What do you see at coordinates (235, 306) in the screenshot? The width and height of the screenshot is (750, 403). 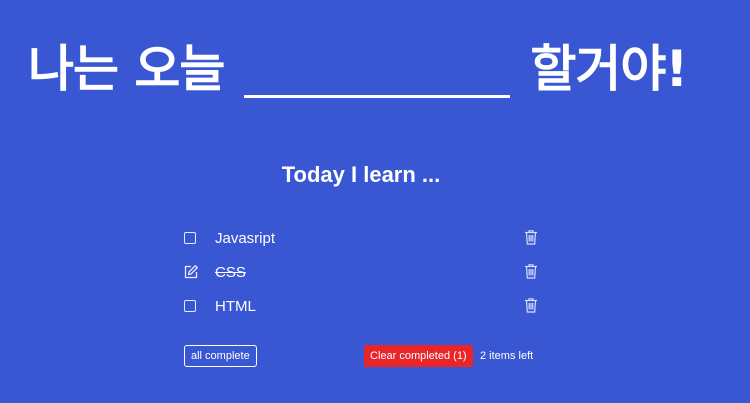 I see `todo-label: HTML` at bounding box center [235, 306].